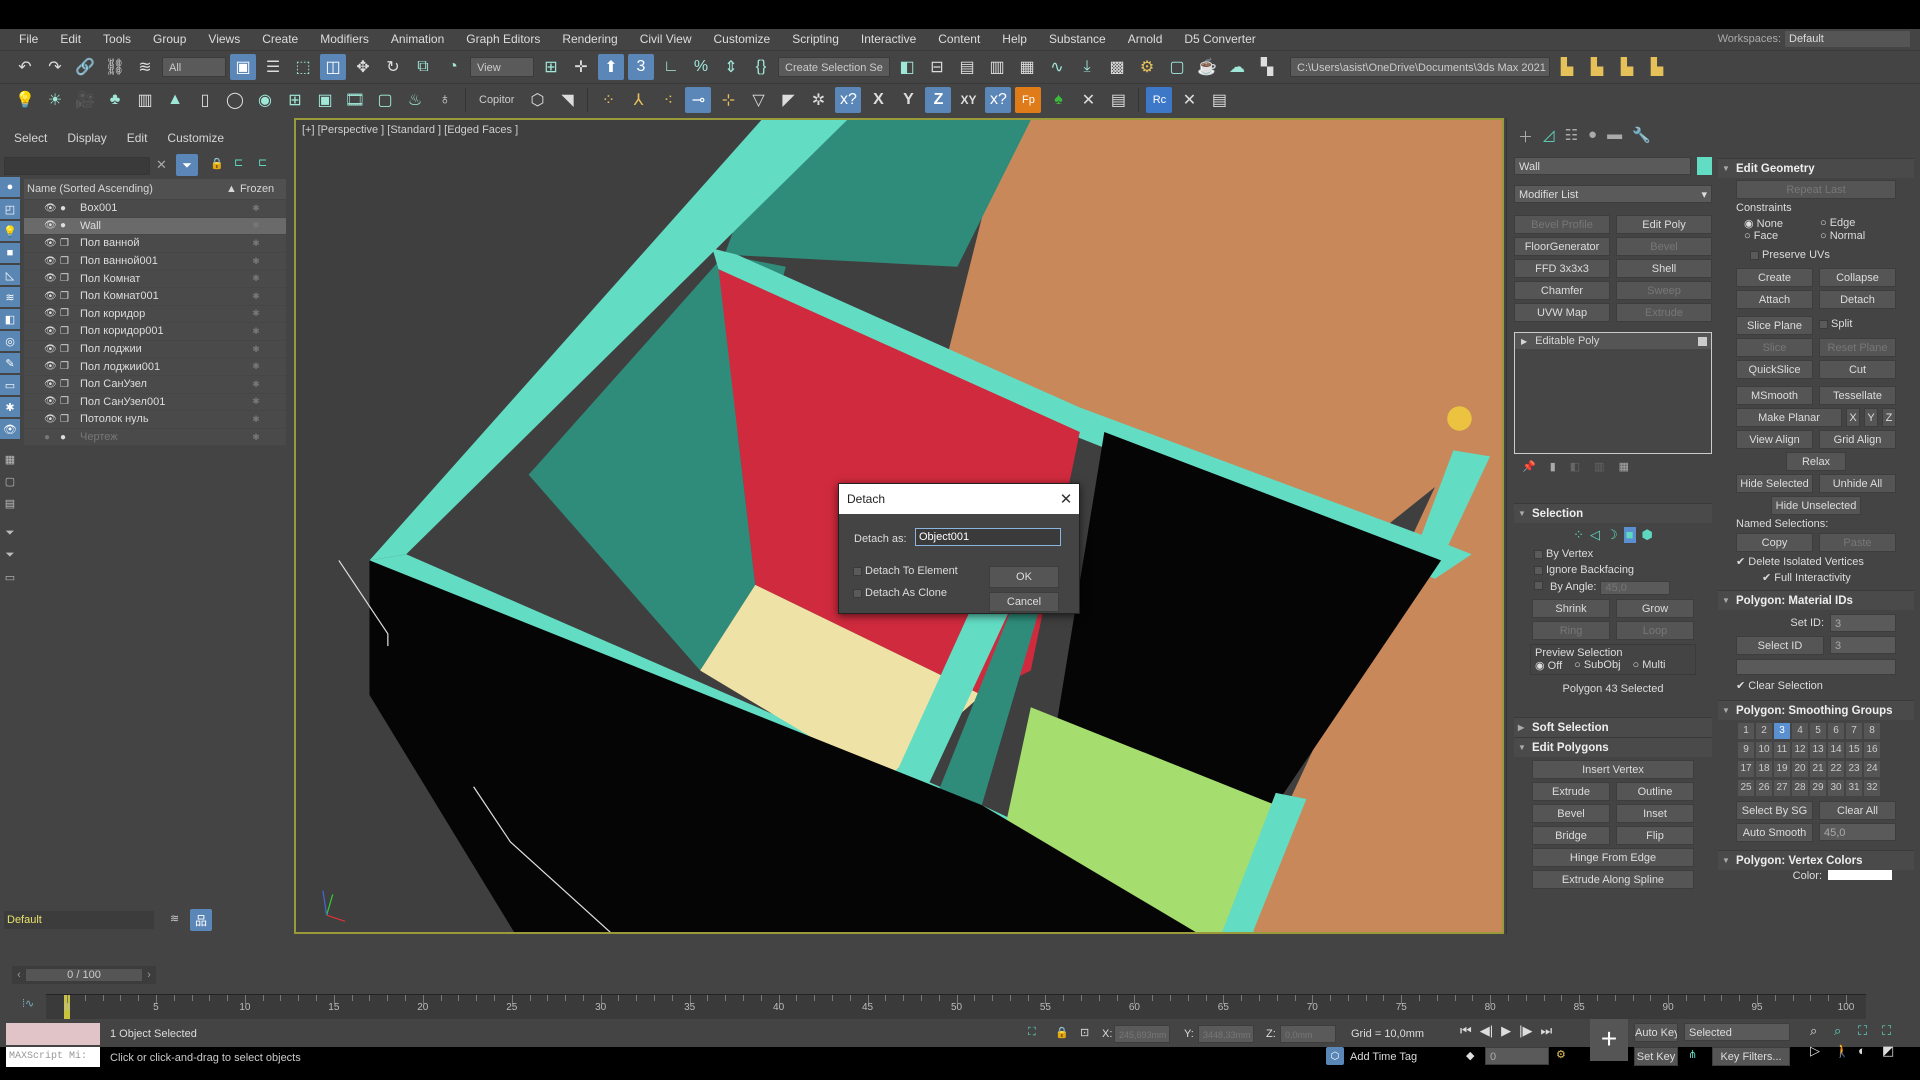 Image resolution: width=1920 pixels, height=1080 pixels. What do you see at coordinates (671, 67) in the screenshot?
I see `angle-snap-icon: ∟` at bounding box center [671, 67].